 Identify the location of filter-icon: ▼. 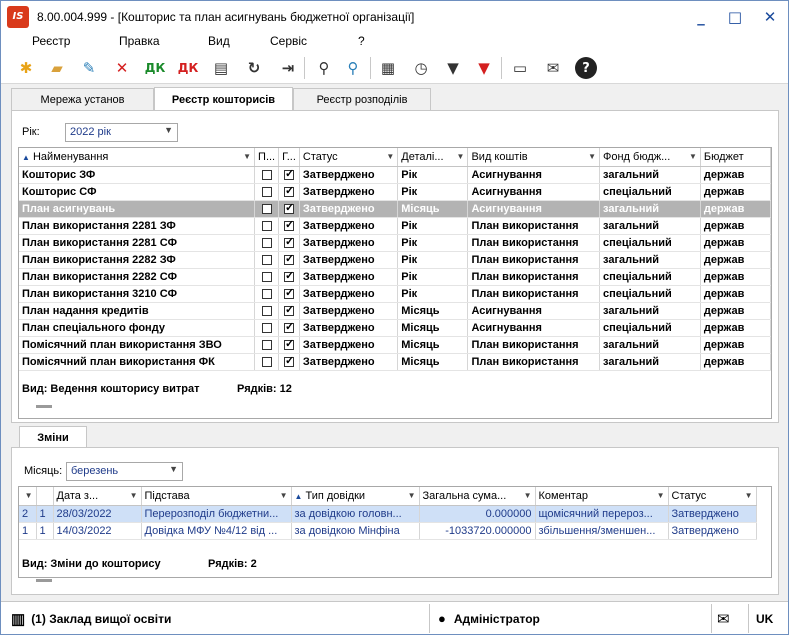
(453, 68).